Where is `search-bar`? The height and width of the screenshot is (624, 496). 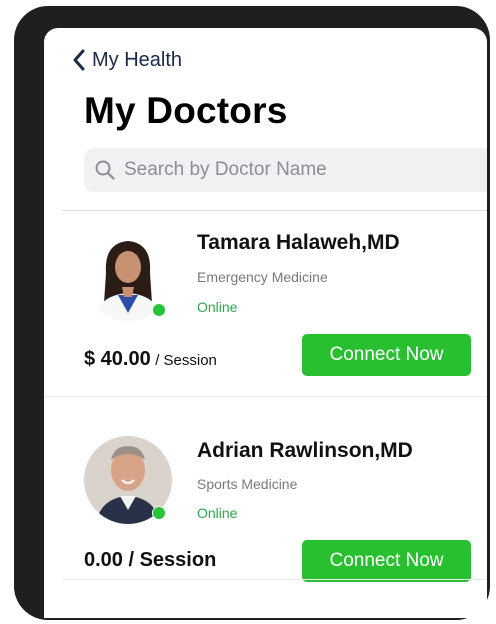
search-bar is located at coordinates (285, 170).